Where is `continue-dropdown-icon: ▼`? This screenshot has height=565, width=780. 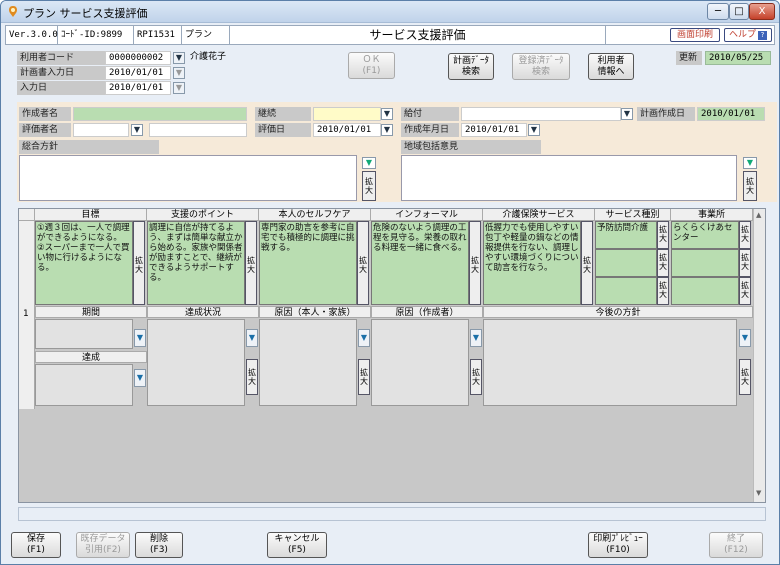 continue-dropdown-icon: ▼ is located at coordinates (387, 114).